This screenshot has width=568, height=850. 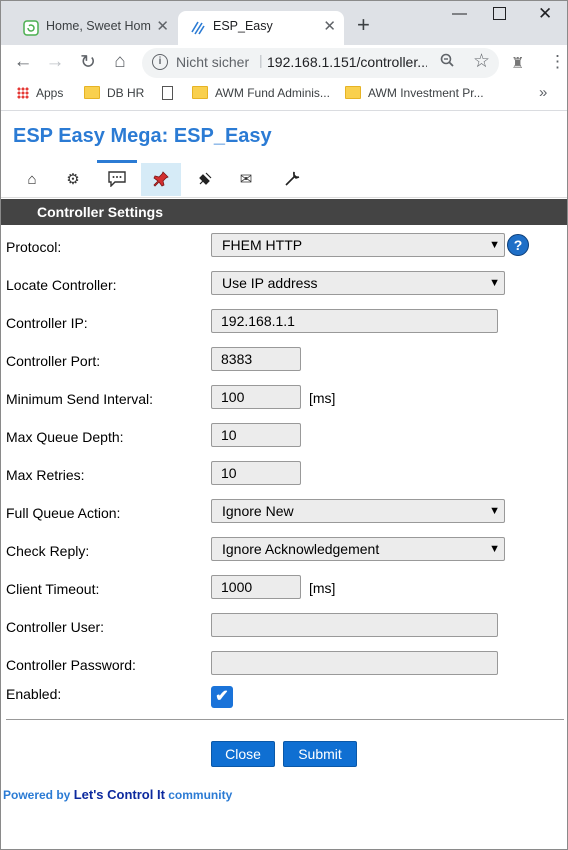 What do you see at coordinates (23, 62) in the screenshot?
I see `back-icon: ←` at bounding box center [23, 62].